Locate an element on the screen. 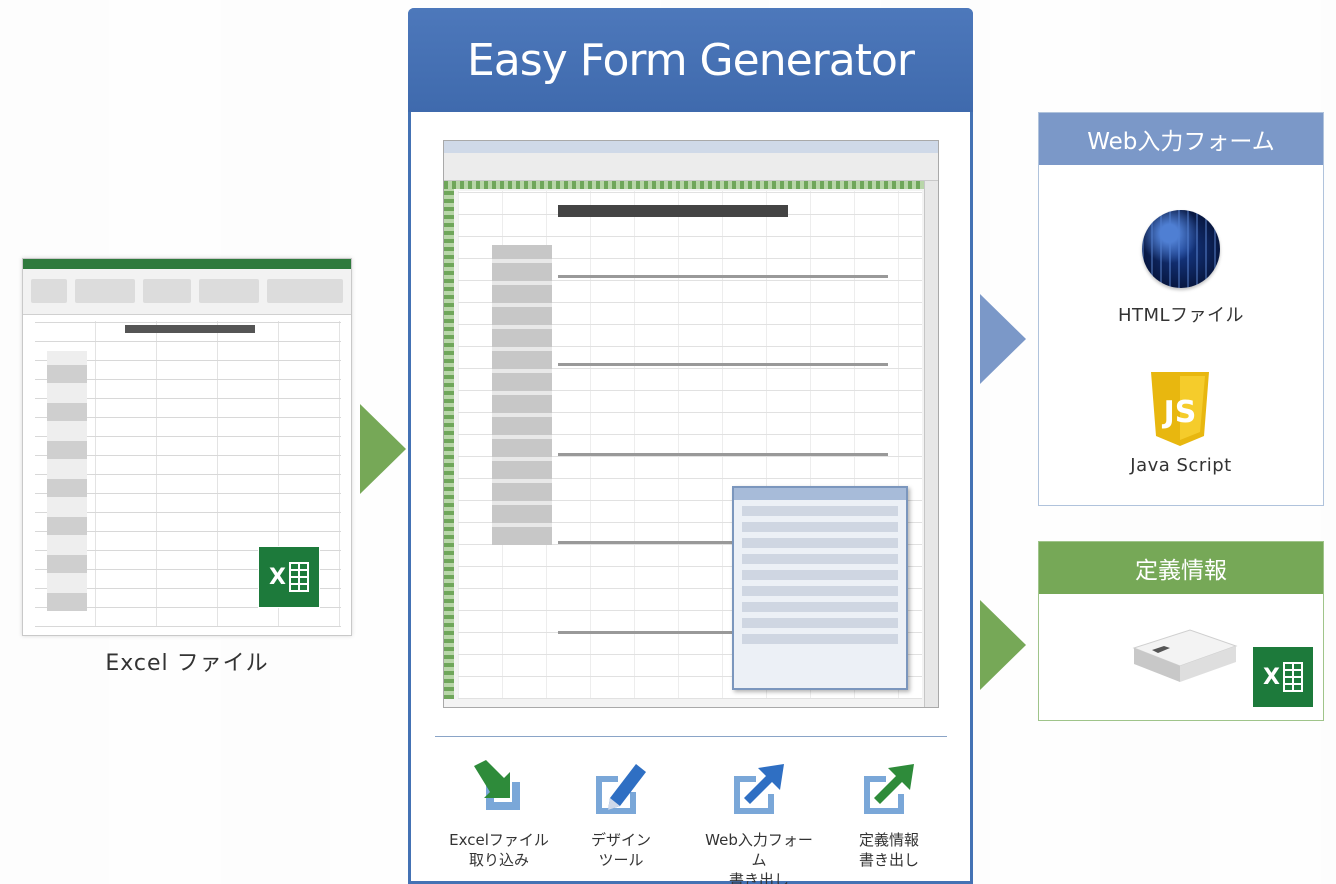 The image size is (1336, 884). excel-ribbon-tabs is located at coordinates (187, 264).